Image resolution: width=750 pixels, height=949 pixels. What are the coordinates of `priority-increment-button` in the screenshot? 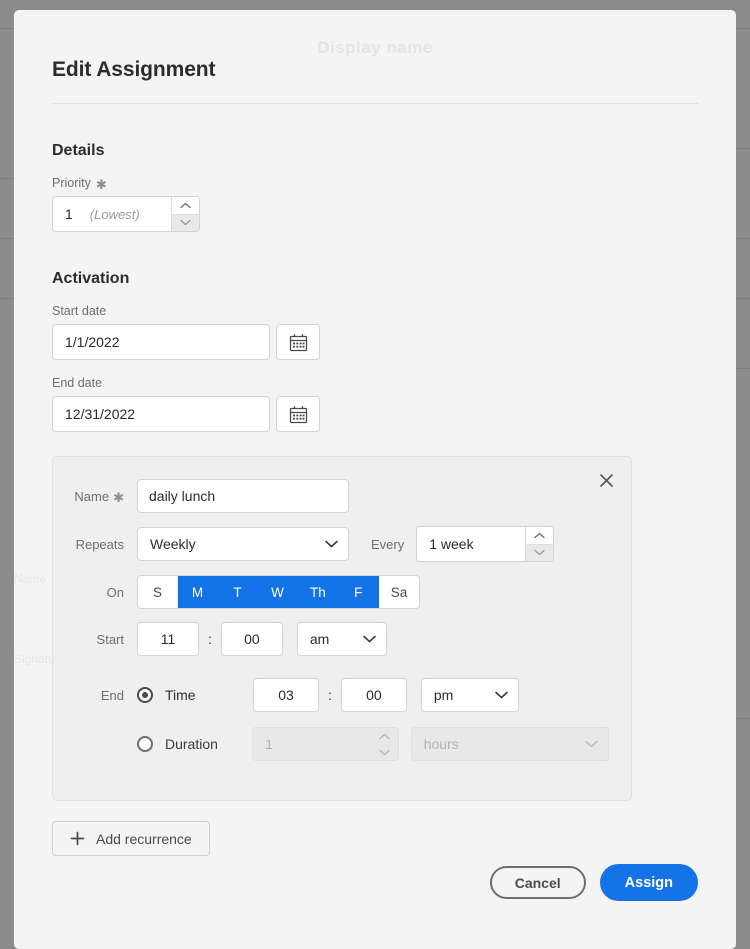 It's located at (185, 205).